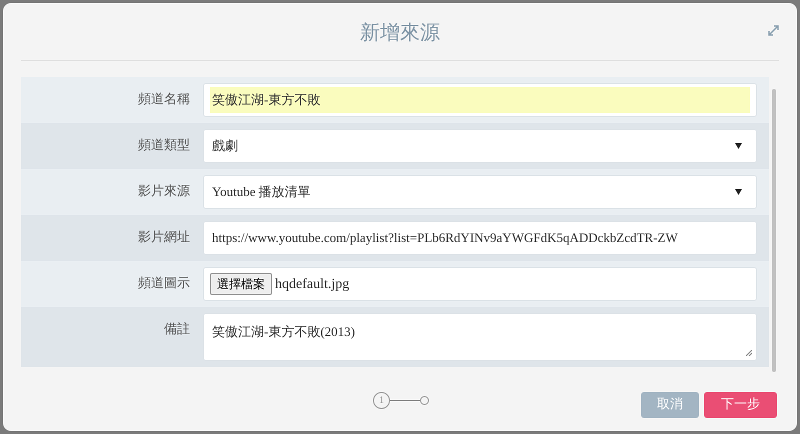  Describe the element at coordinates (164, 146) in the screenshot. I see `field-label: 頻道類型` at that location.